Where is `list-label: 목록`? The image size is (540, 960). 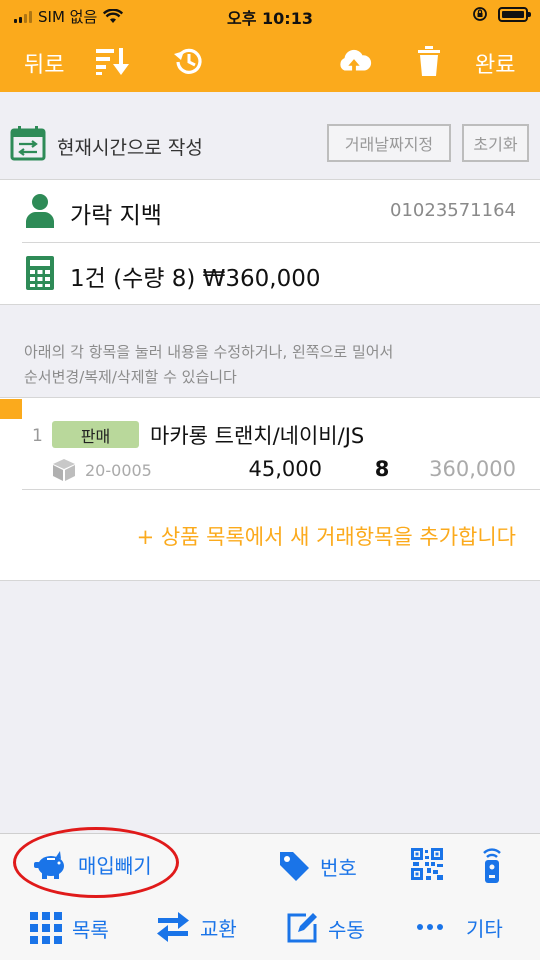 list-label: 목록 is located at coordinates (90, 929).